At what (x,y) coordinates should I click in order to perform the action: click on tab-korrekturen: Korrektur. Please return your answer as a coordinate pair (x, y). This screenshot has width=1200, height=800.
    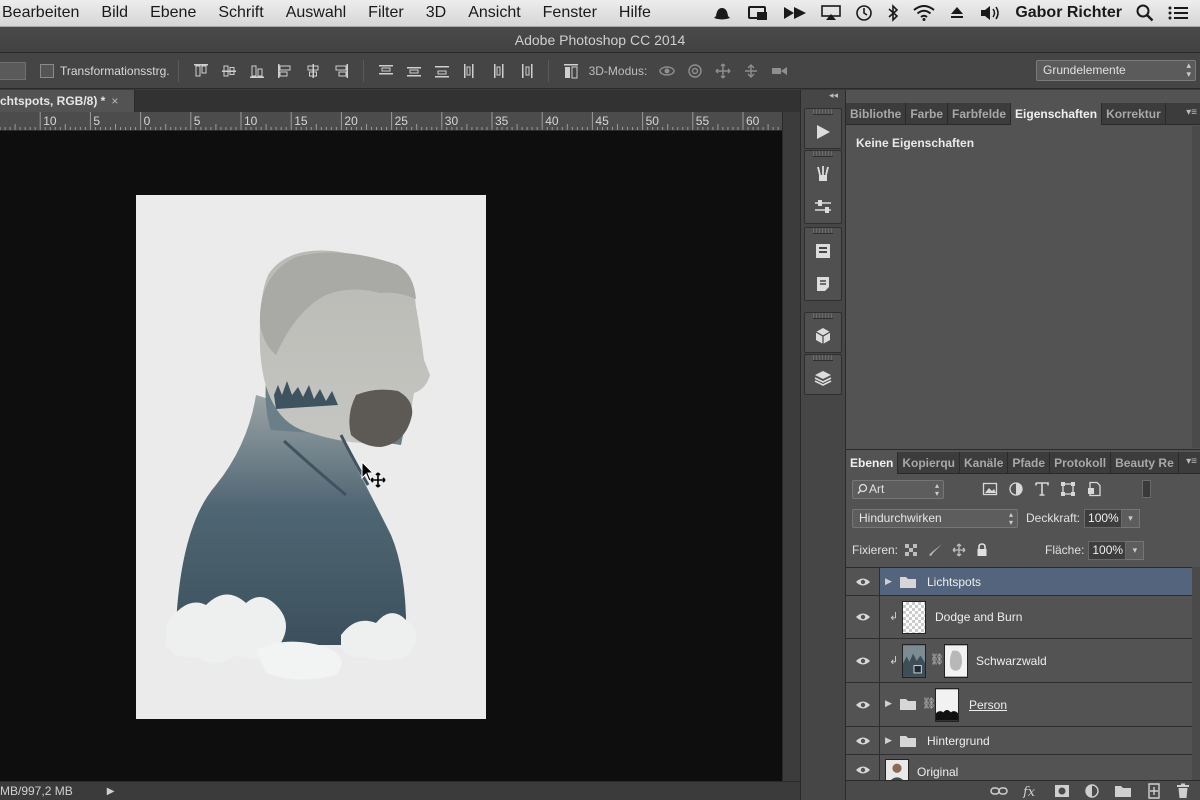
    Looking at the image, I should click on (1134, 114).